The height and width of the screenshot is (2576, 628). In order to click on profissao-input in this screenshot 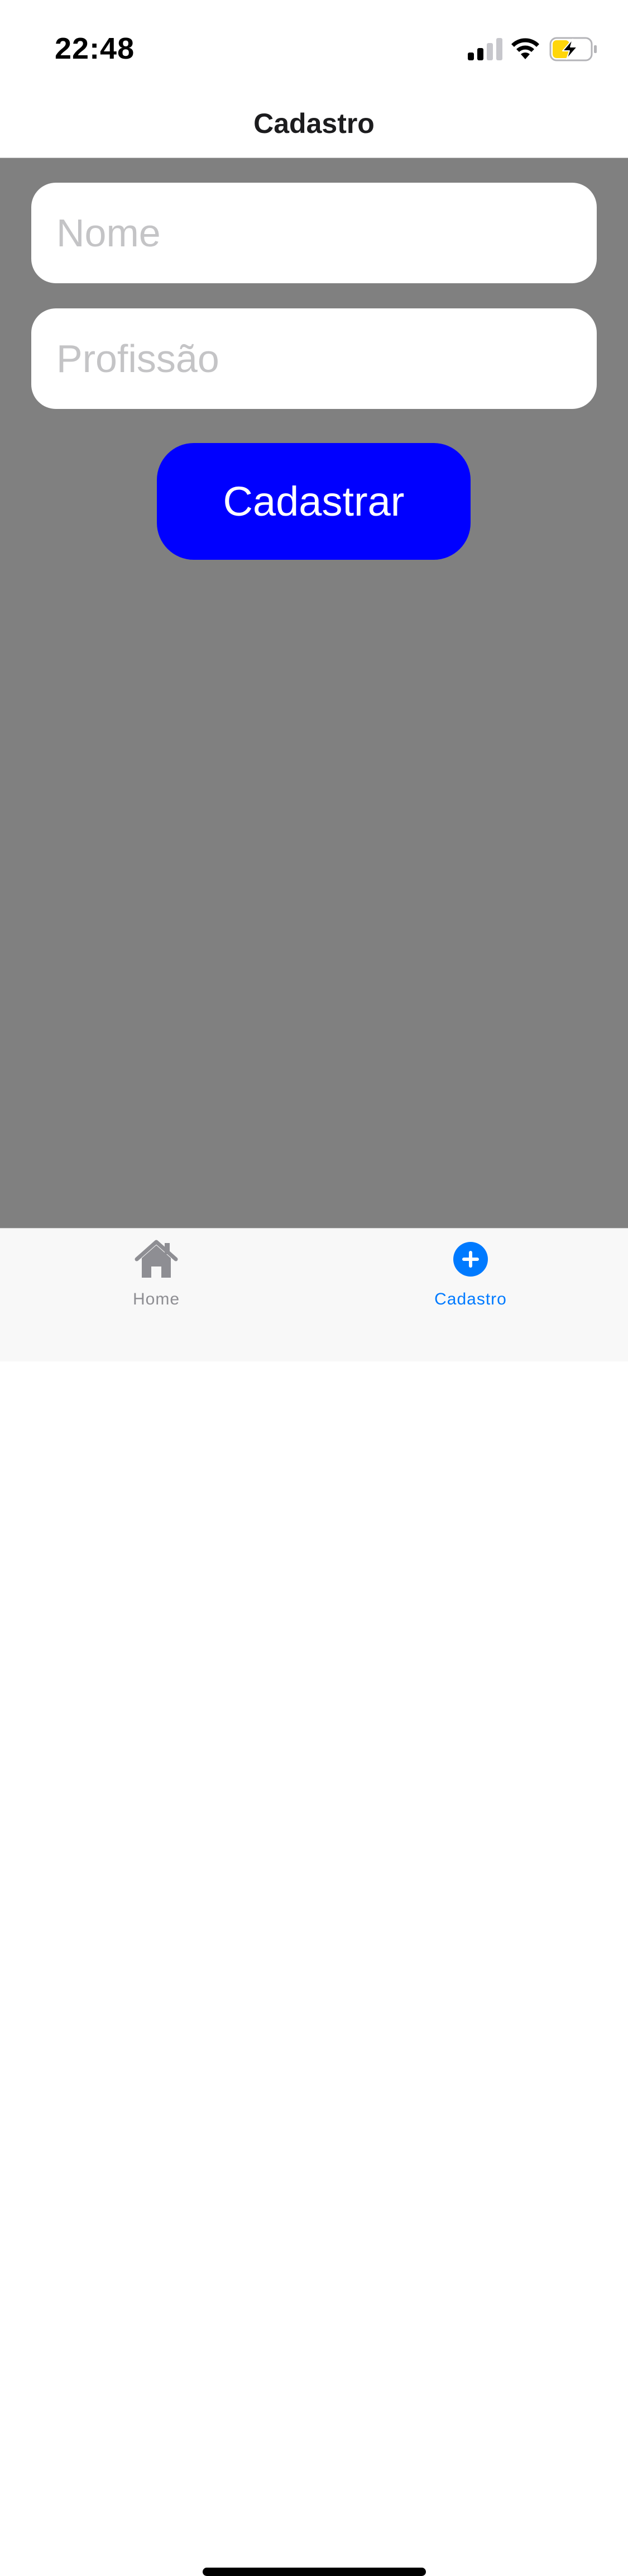, I will do `click(314, 358)`.